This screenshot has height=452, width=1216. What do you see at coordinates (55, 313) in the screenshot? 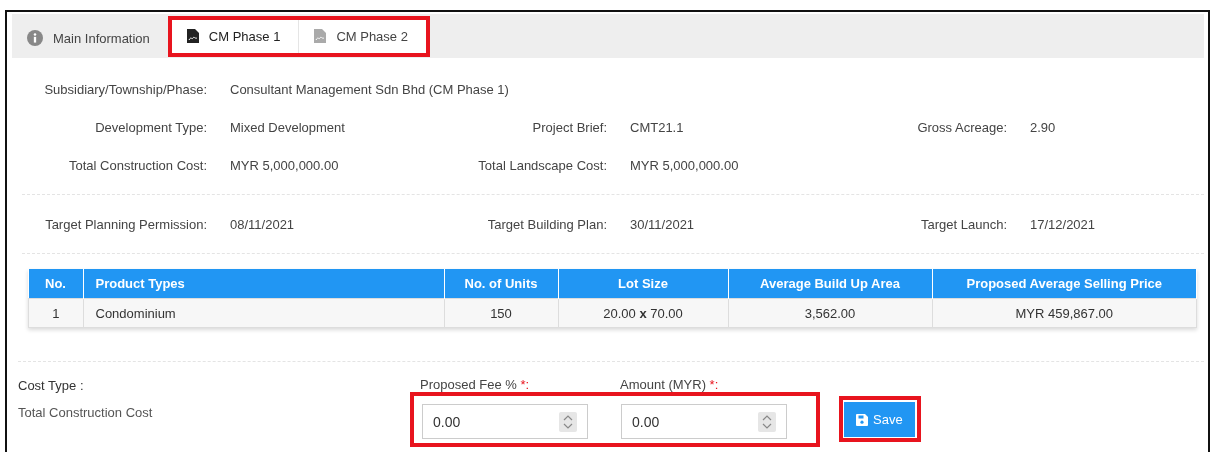
I see `table-cell: 1` at bounding box center [55, 313].